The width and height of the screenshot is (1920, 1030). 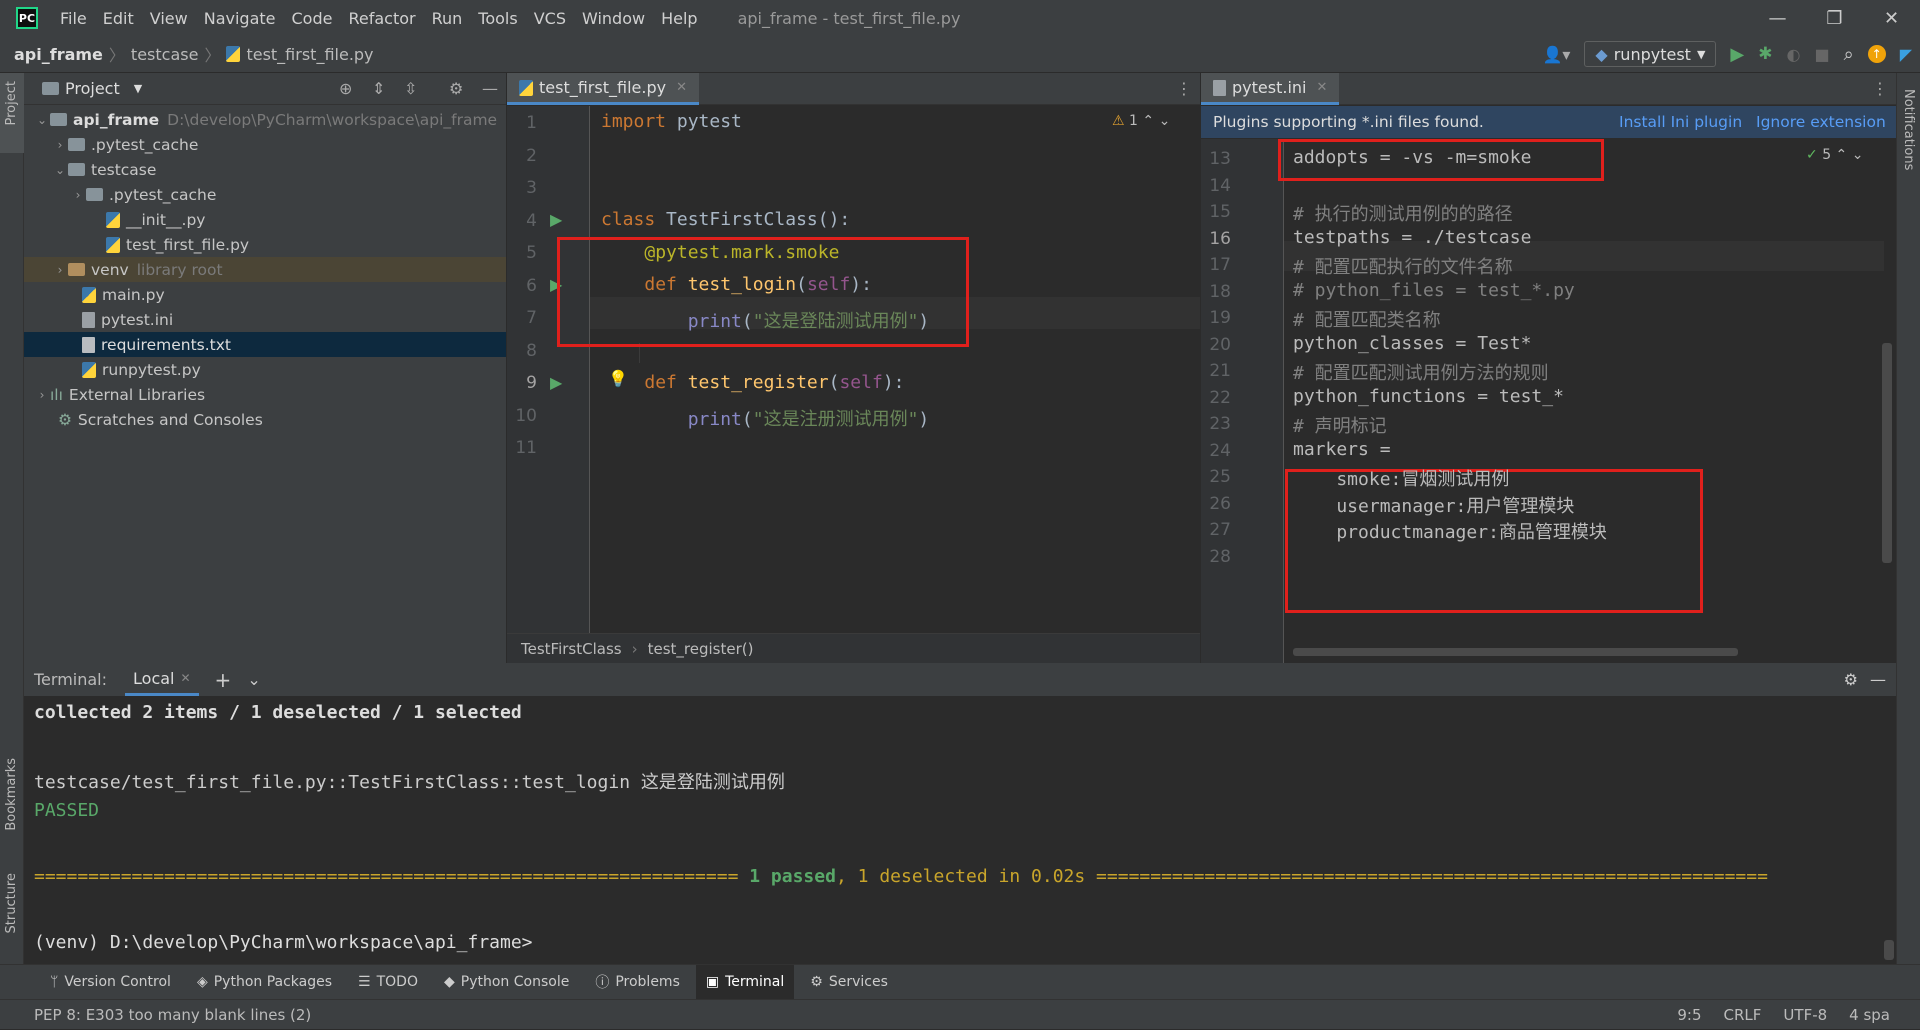 I want to click on terminal-label: Terminal:, so click(x=71, y=679).